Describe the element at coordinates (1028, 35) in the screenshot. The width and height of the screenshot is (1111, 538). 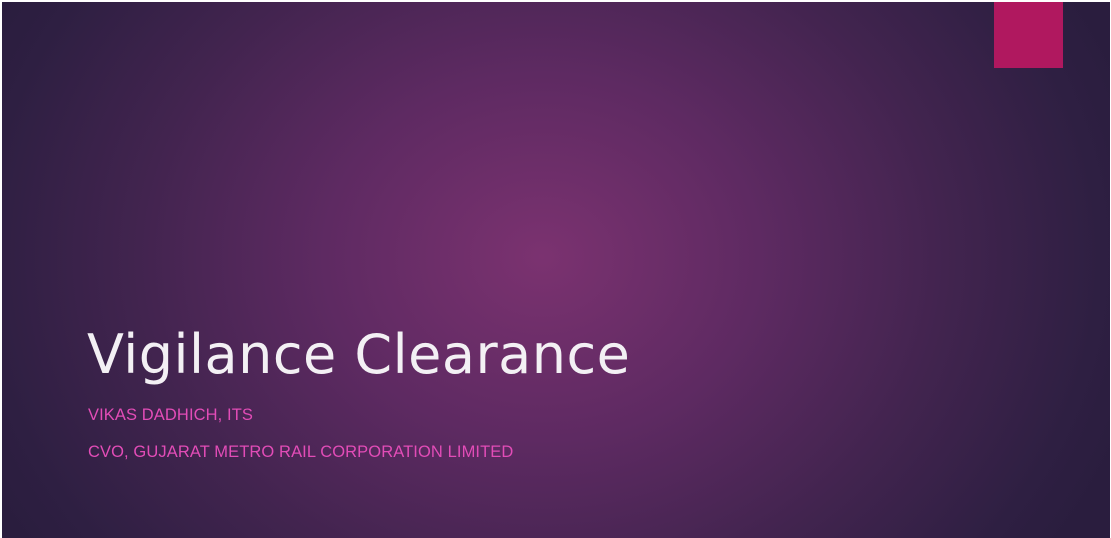
I see `accent-square` at that location.